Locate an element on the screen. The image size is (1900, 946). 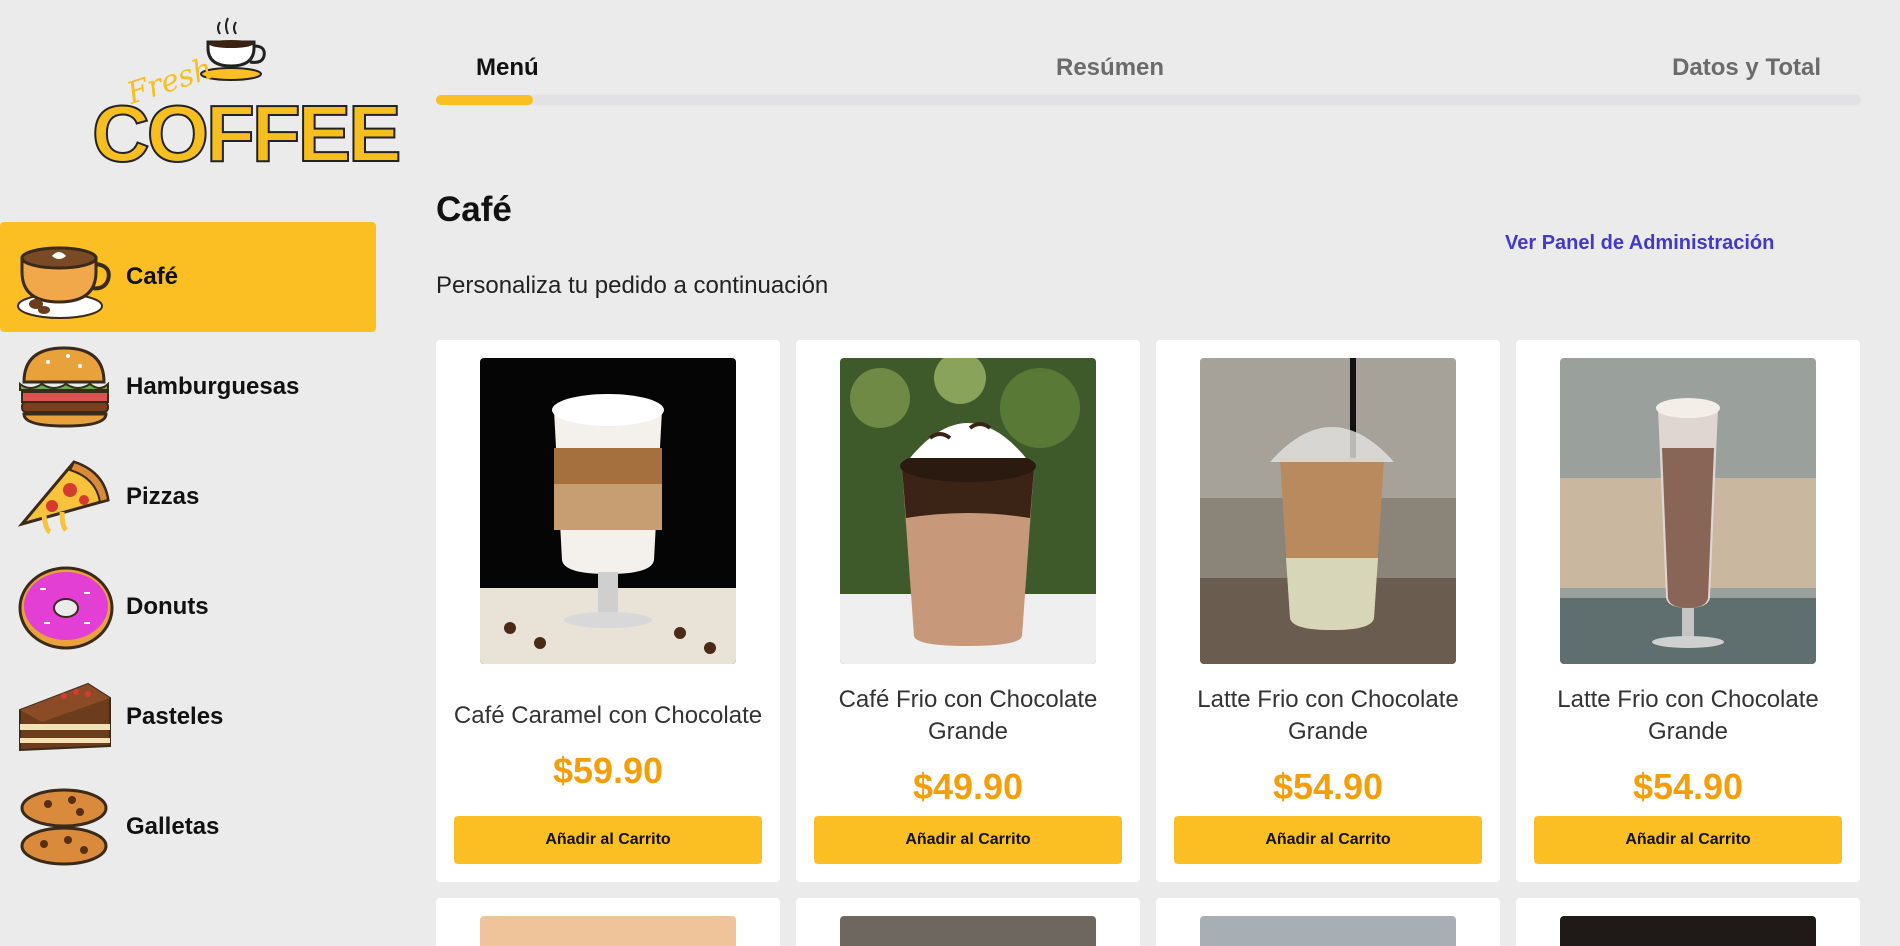
pizza-icon is located at coordinates (63, 497).